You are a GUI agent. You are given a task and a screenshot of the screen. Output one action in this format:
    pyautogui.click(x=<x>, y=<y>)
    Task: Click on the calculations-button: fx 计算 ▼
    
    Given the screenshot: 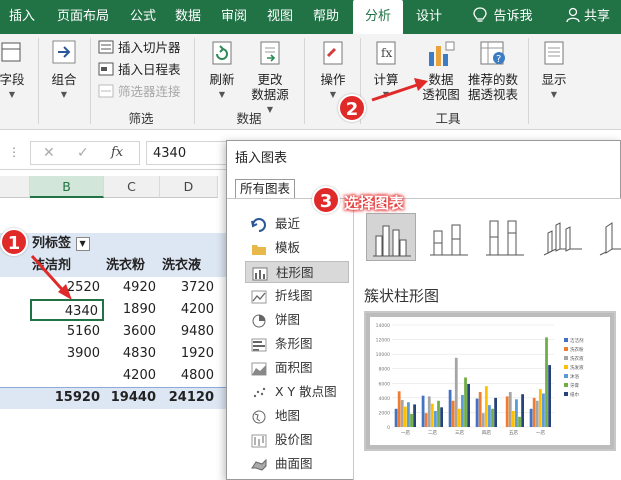 What is the action you would take?
    pyautogui.click(x=386, y=71)
    